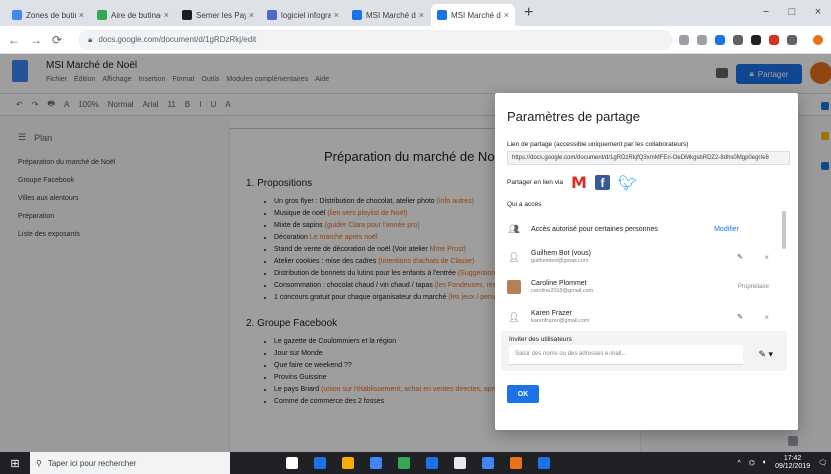 The width and height of the screenshot is (831, 474). Describe the element at coordinates (57, 40) in the screenshot. I see `reload-icon: ⟳` at that location.